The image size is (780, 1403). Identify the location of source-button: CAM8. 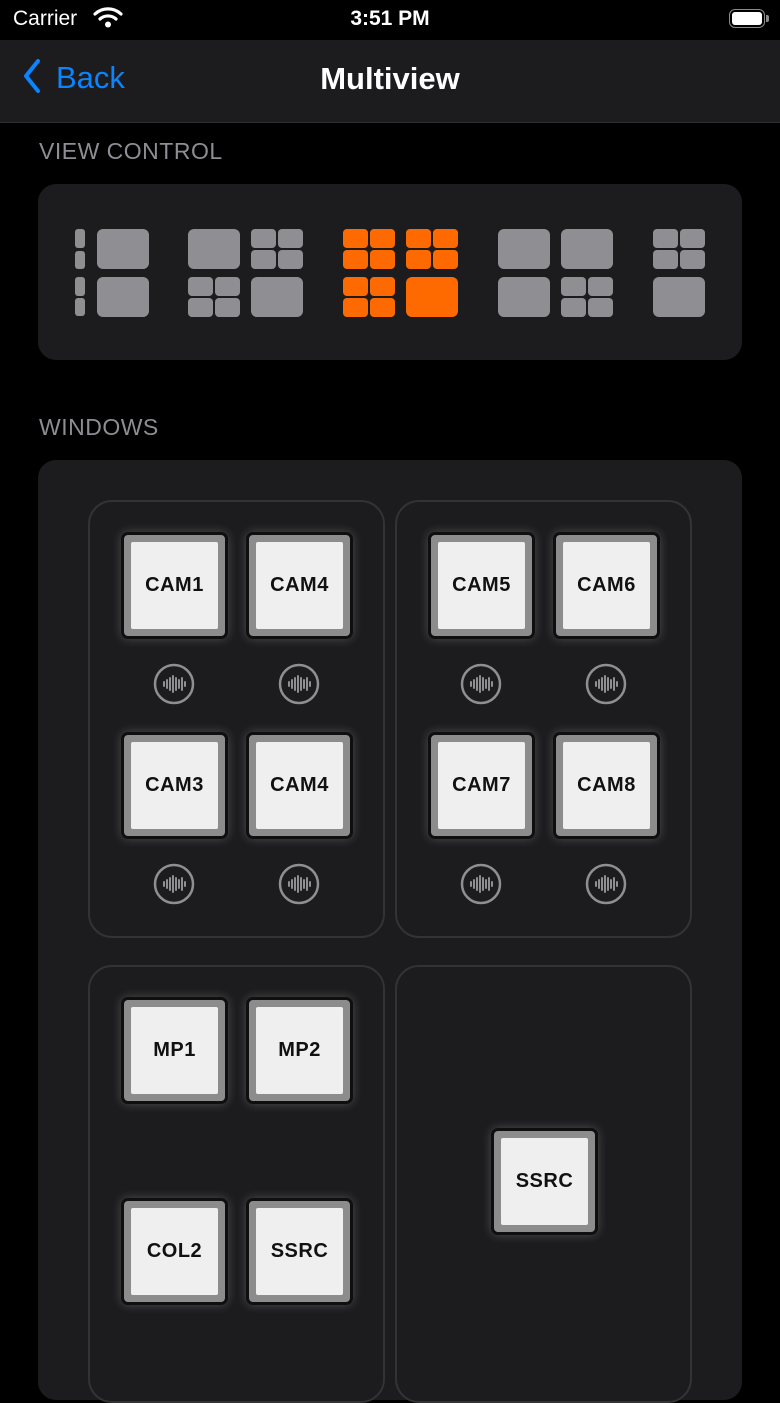
(606, 785).